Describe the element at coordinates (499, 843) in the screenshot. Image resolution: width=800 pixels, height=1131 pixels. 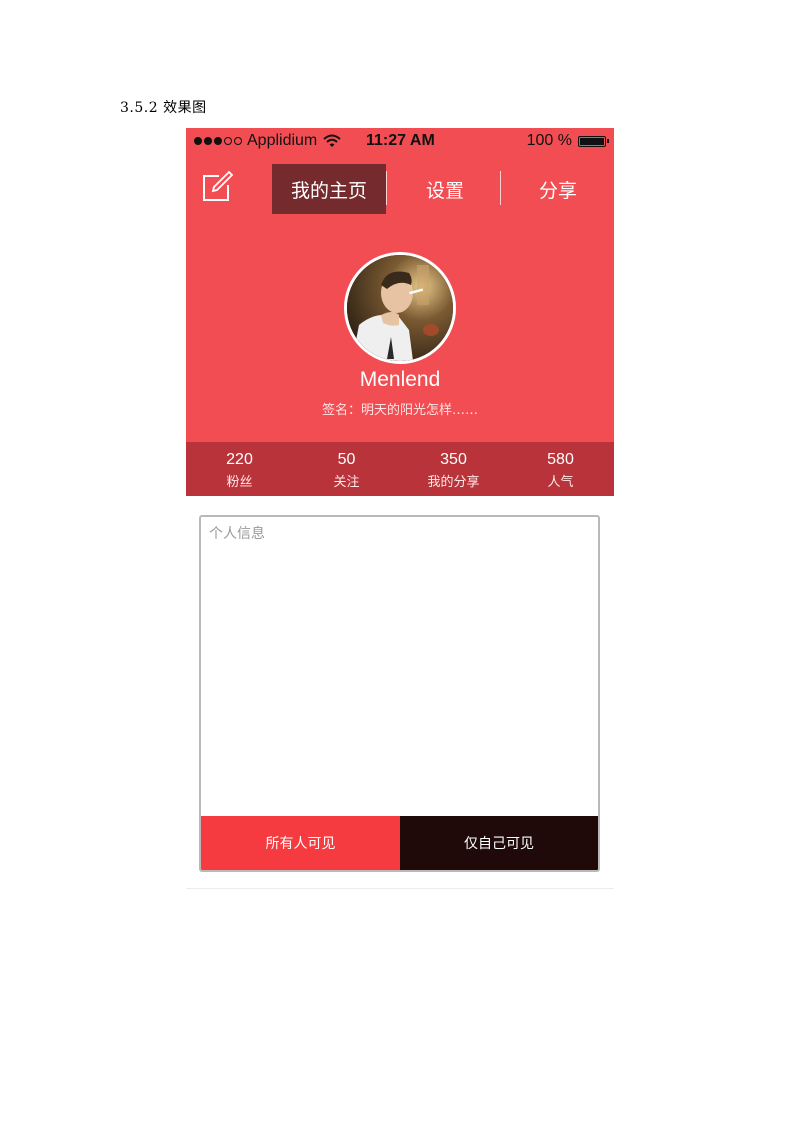
I see `visible-to-self-button: 仅自己可见` at that location.